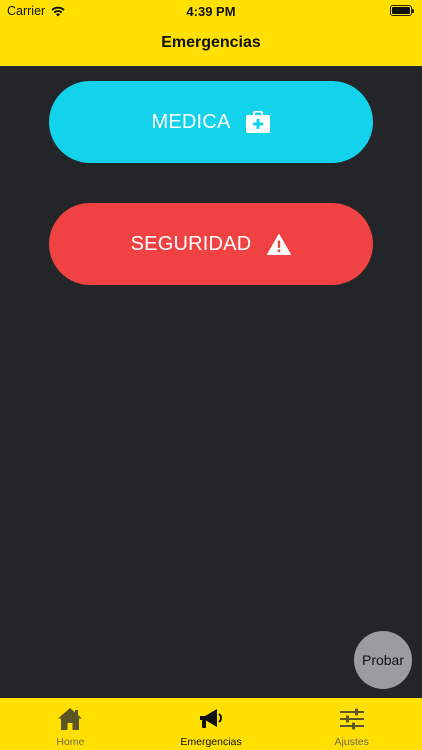  Describe the element at coordinates (211, 33) in the screenshot. I see `header: Carrier 4:39 PM Emergencias` at that location.